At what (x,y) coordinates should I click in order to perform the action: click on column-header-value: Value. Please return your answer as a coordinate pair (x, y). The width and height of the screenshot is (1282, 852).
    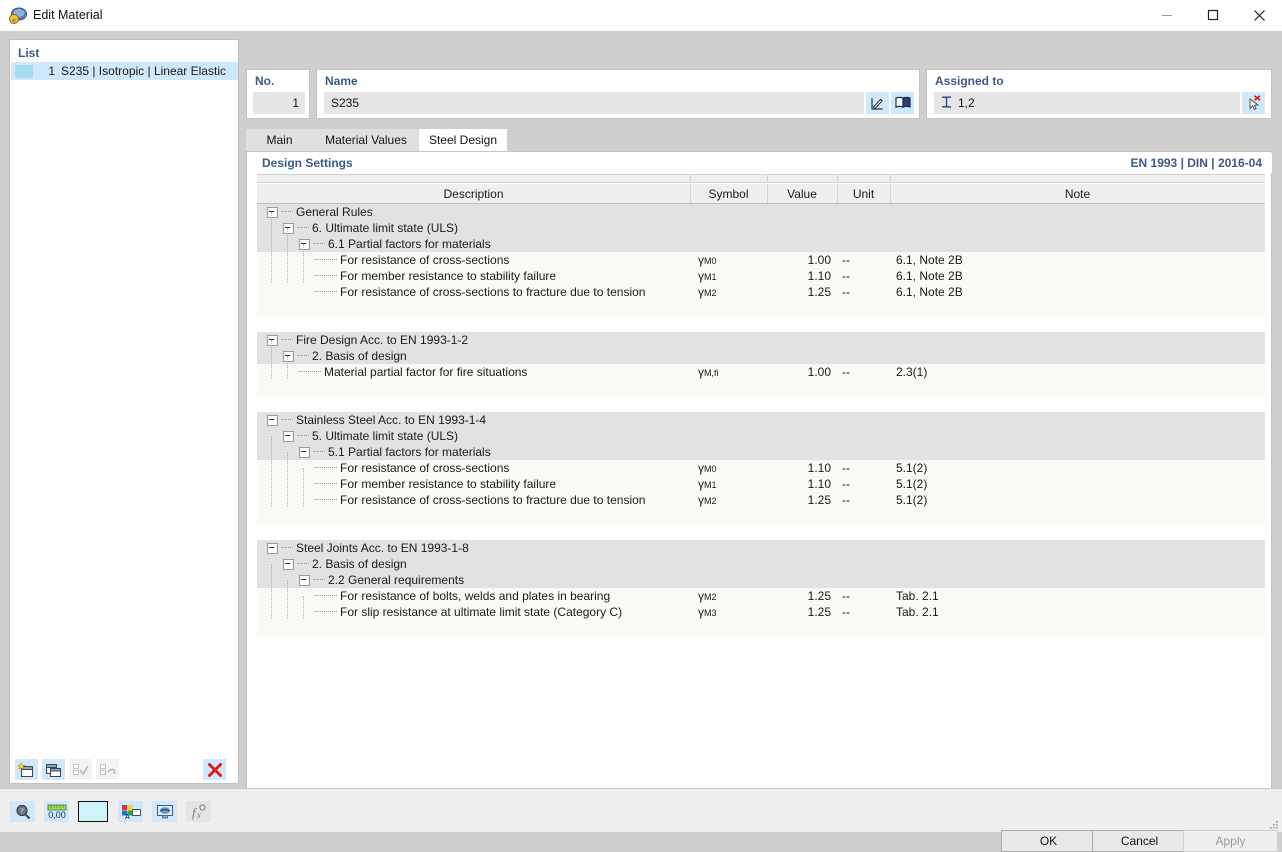
    Looking at the image, I should click on (802, 193).